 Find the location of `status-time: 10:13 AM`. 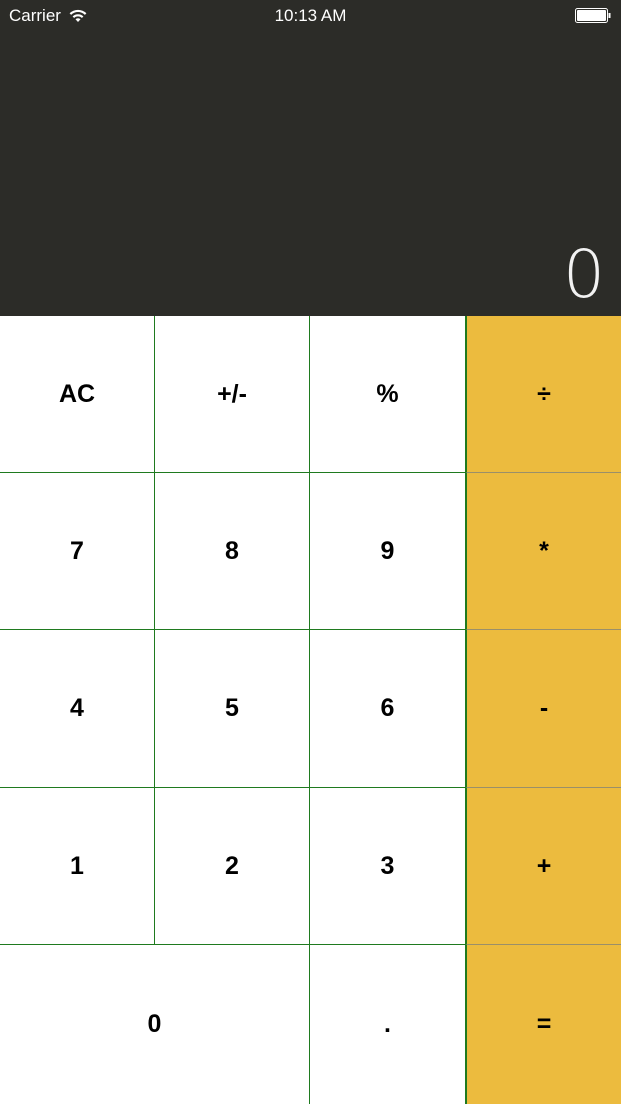

status-time: 10:13 AM is located at coordinates (310, 15).